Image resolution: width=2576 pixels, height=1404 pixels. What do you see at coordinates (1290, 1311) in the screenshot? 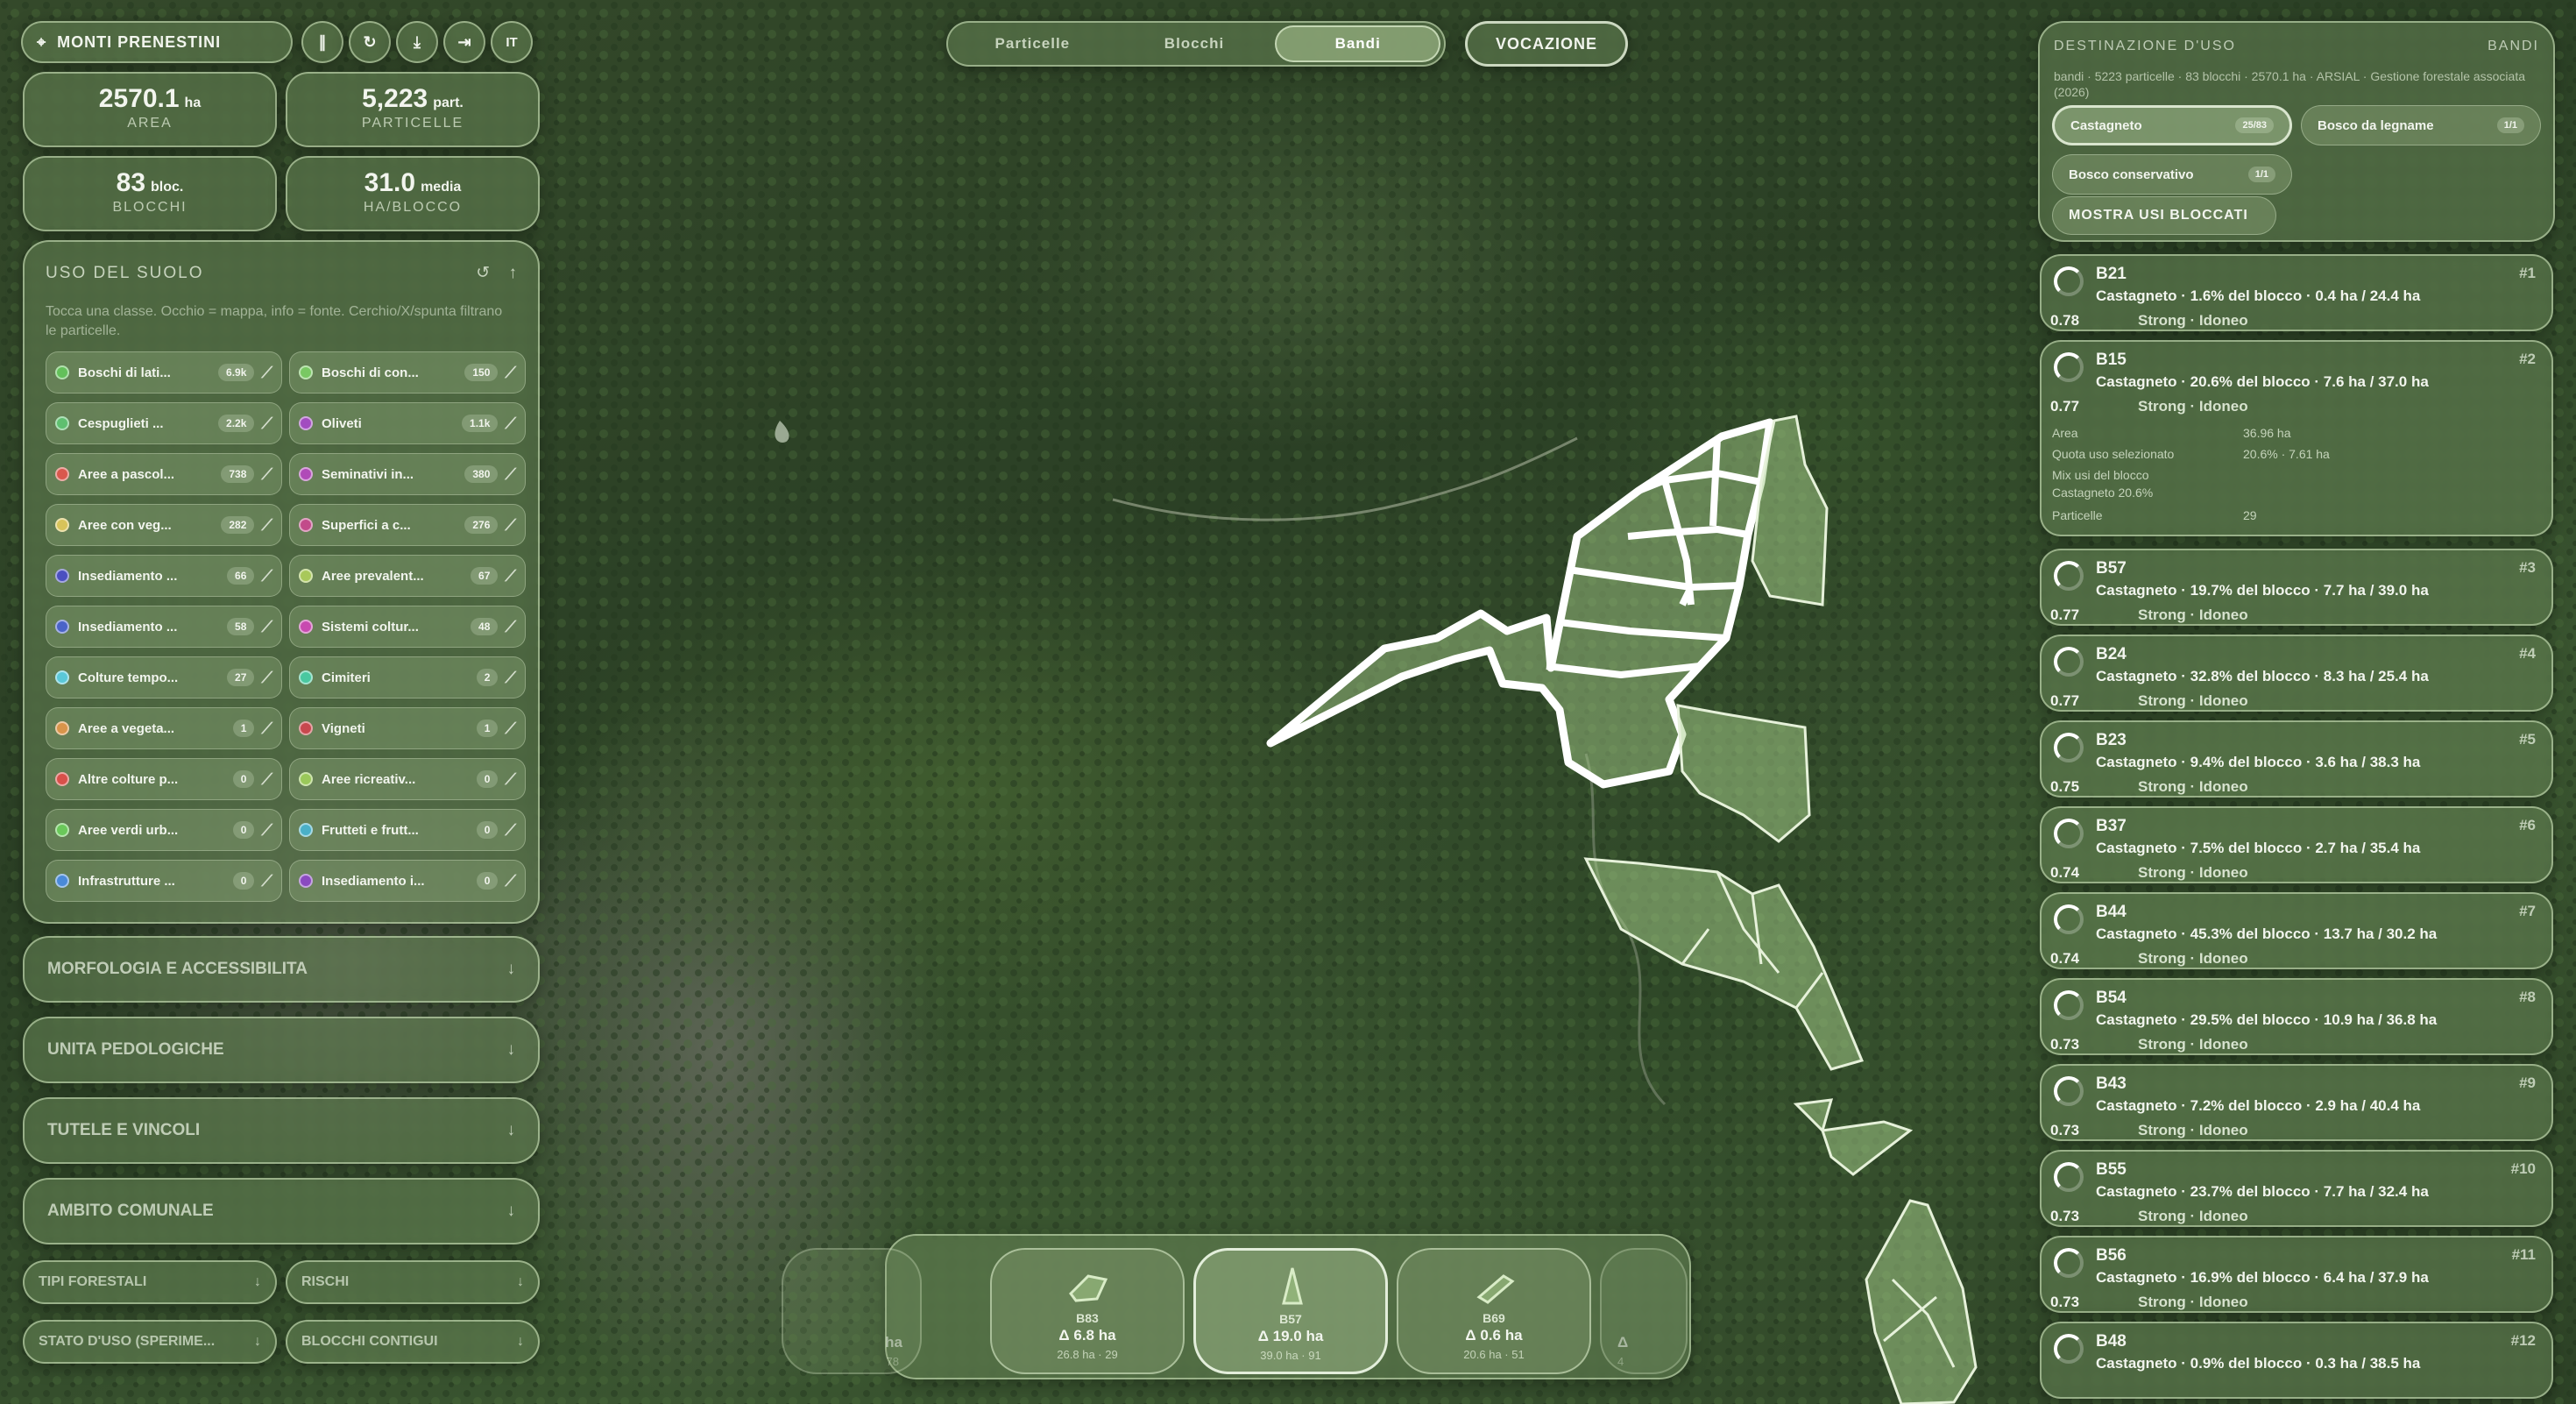
I see `carousel-item-b57: B57 Δ 19.0 ha 39.0 ha · 91` at bounding box center [1290, 1311].